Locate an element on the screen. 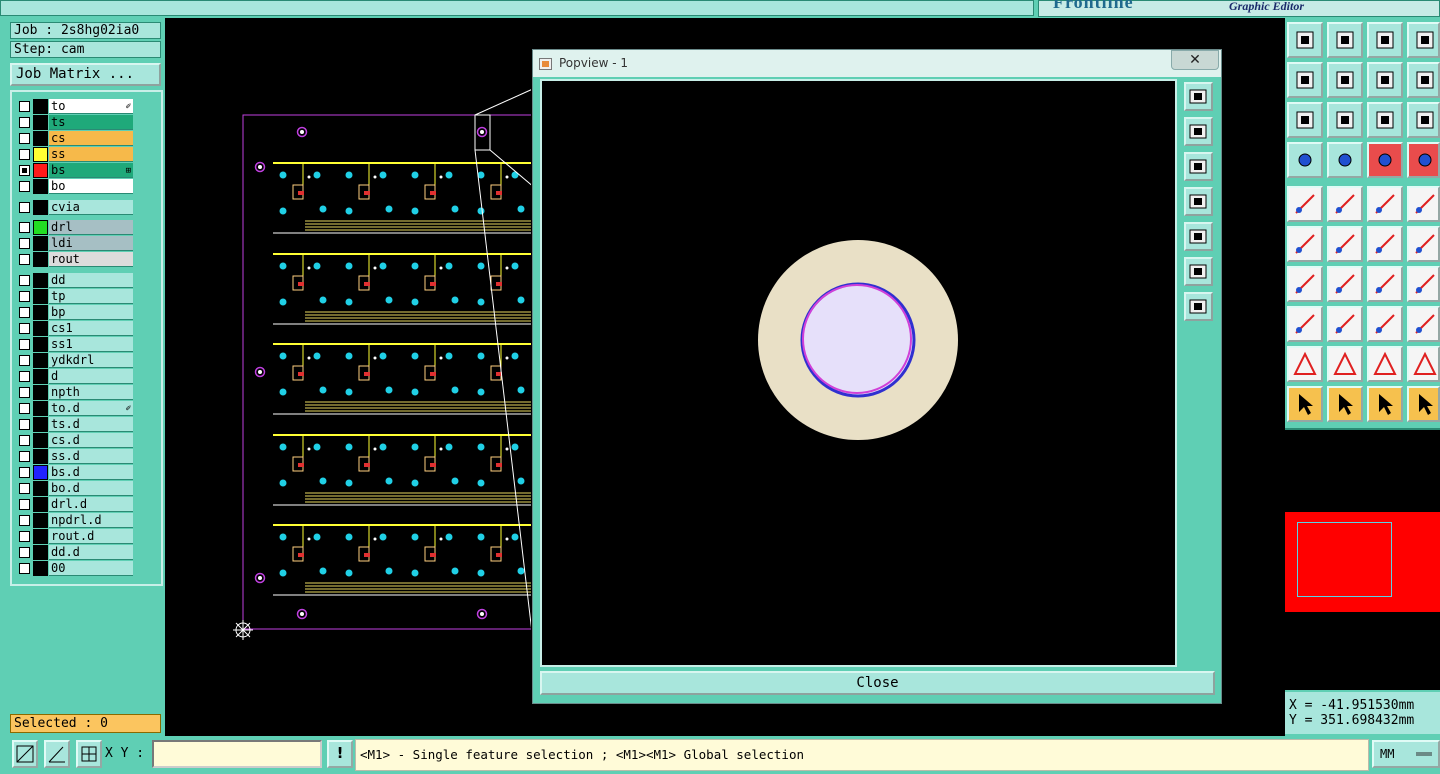 The image size is (1440, 774). layer-row-rout.d: rout.d is located at coordinates (74, 536).